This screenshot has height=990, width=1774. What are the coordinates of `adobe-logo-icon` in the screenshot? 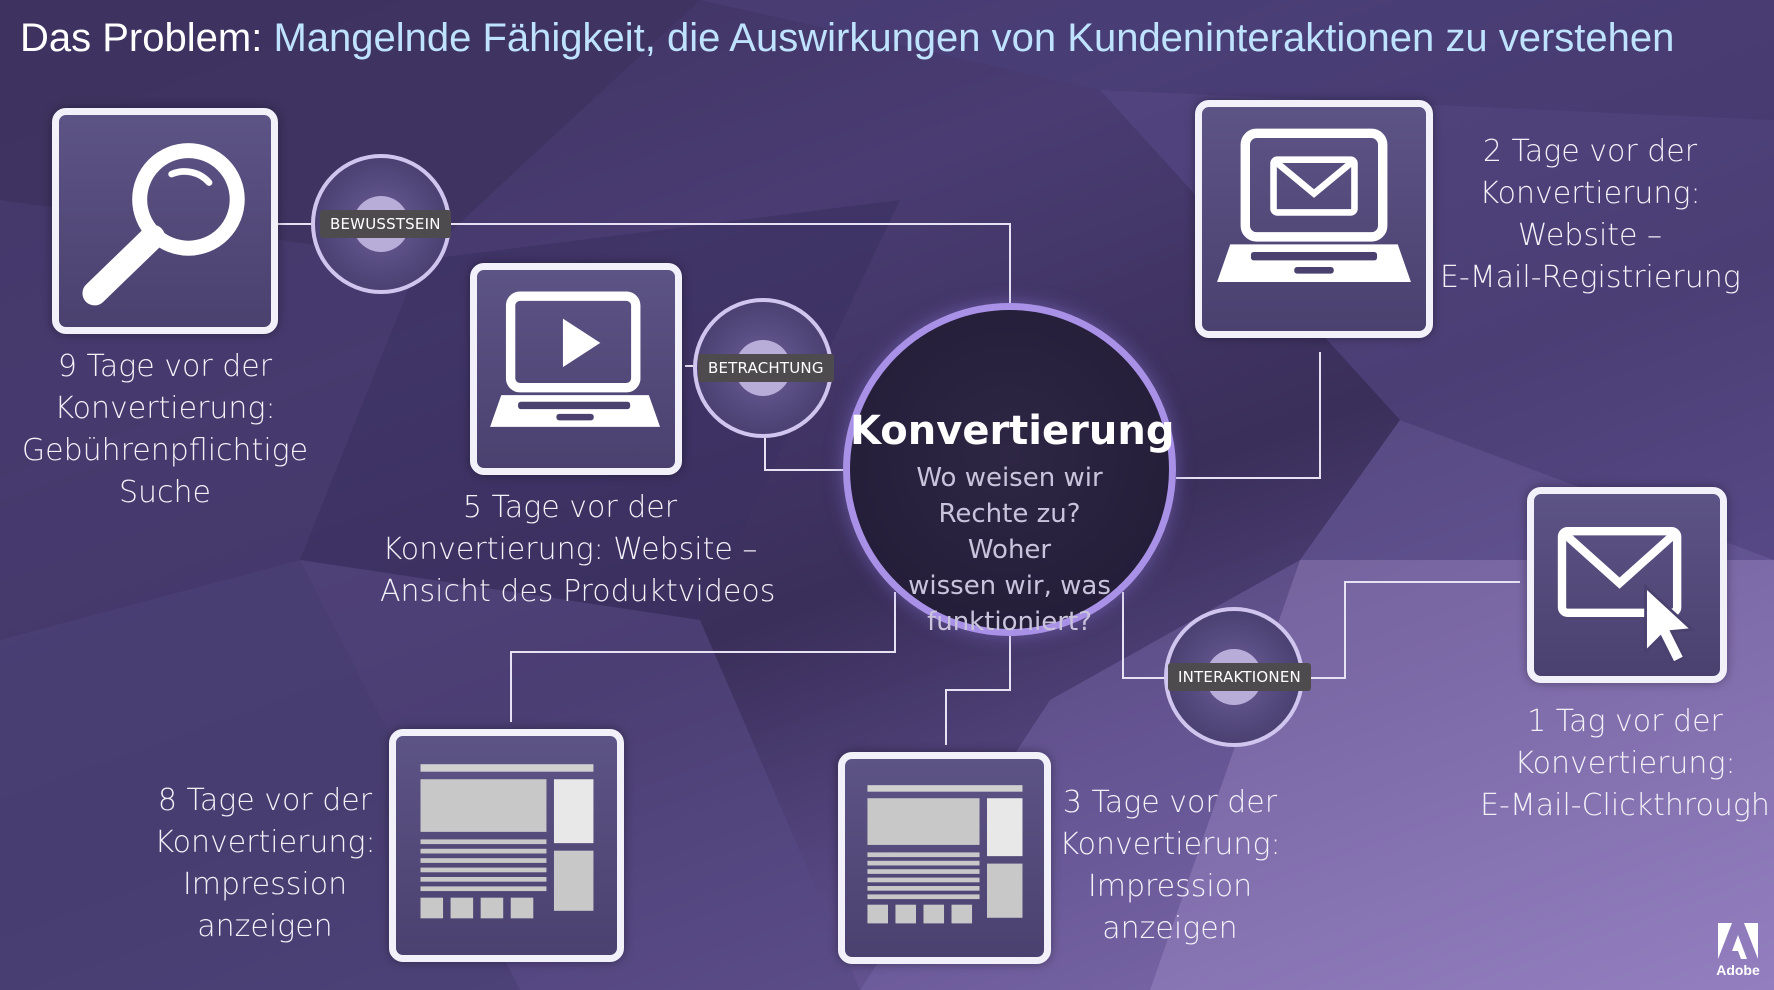 It's located at (1738, 941).